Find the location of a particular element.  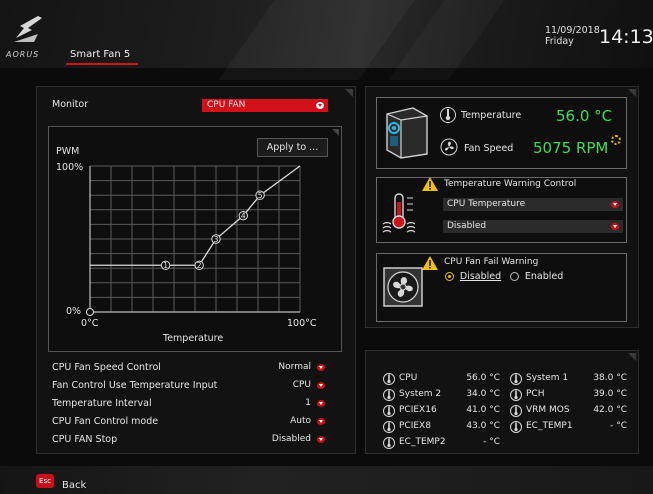

sensor-name: EC_TEMP2 is located at coordinates (422, 442).